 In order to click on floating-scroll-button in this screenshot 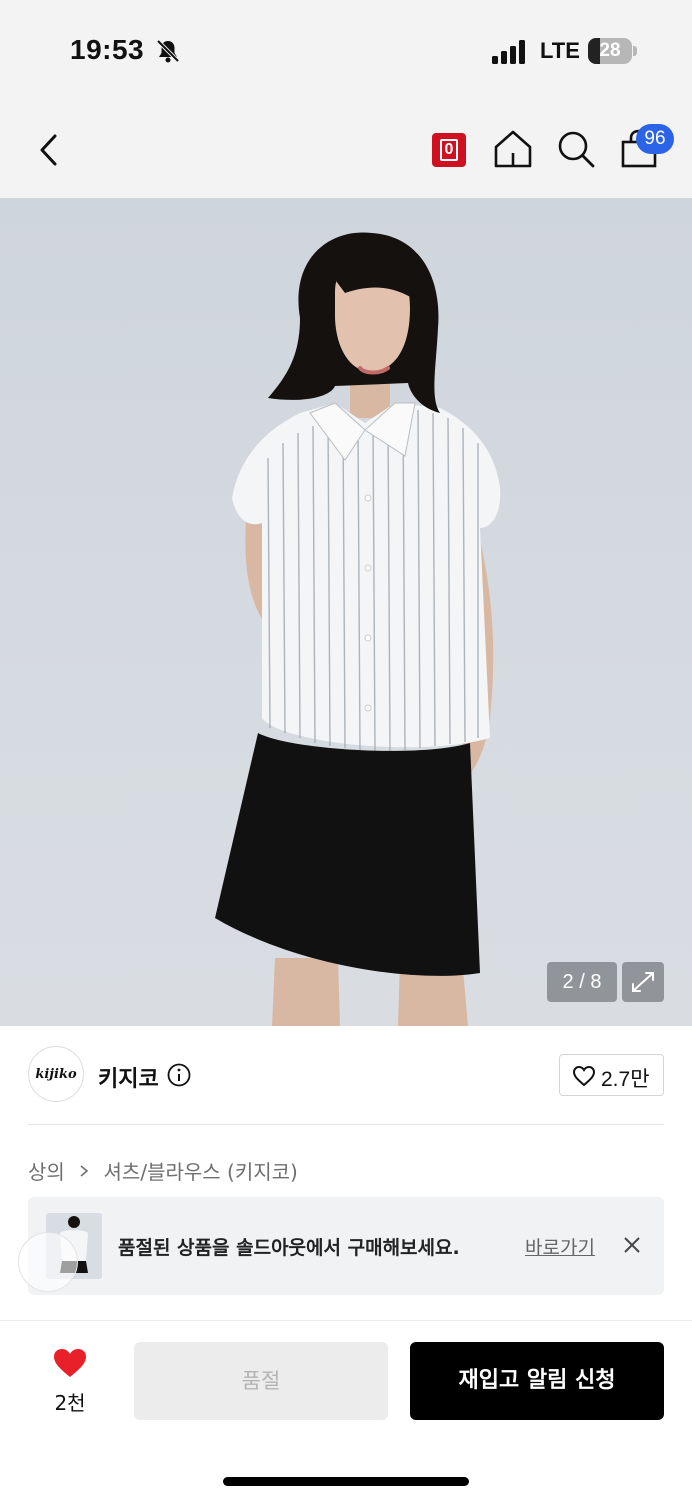, I will do `click(48, 1262)`.